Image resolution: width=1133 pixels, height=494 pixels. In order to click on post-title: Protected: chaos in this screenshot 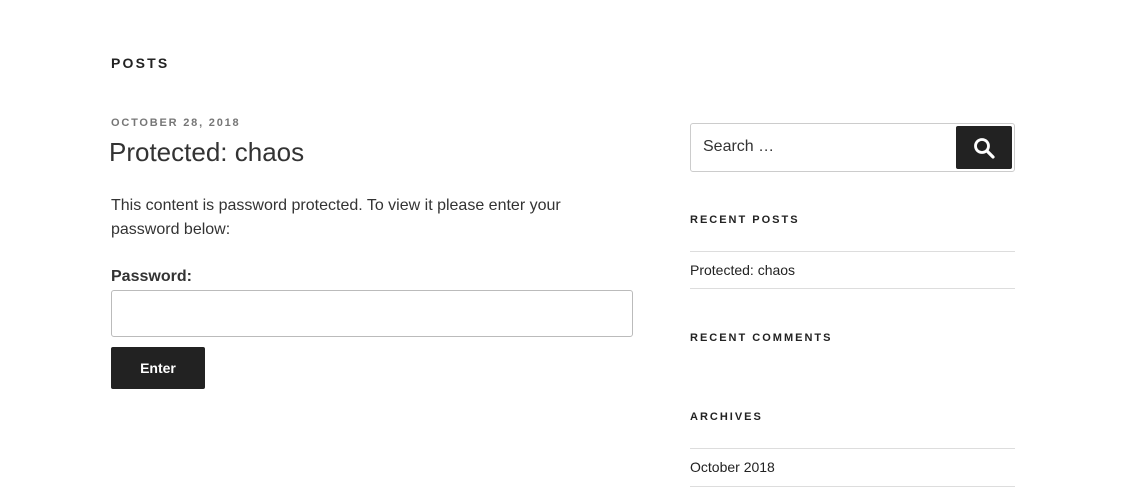, I will do `click(206, 152)`.